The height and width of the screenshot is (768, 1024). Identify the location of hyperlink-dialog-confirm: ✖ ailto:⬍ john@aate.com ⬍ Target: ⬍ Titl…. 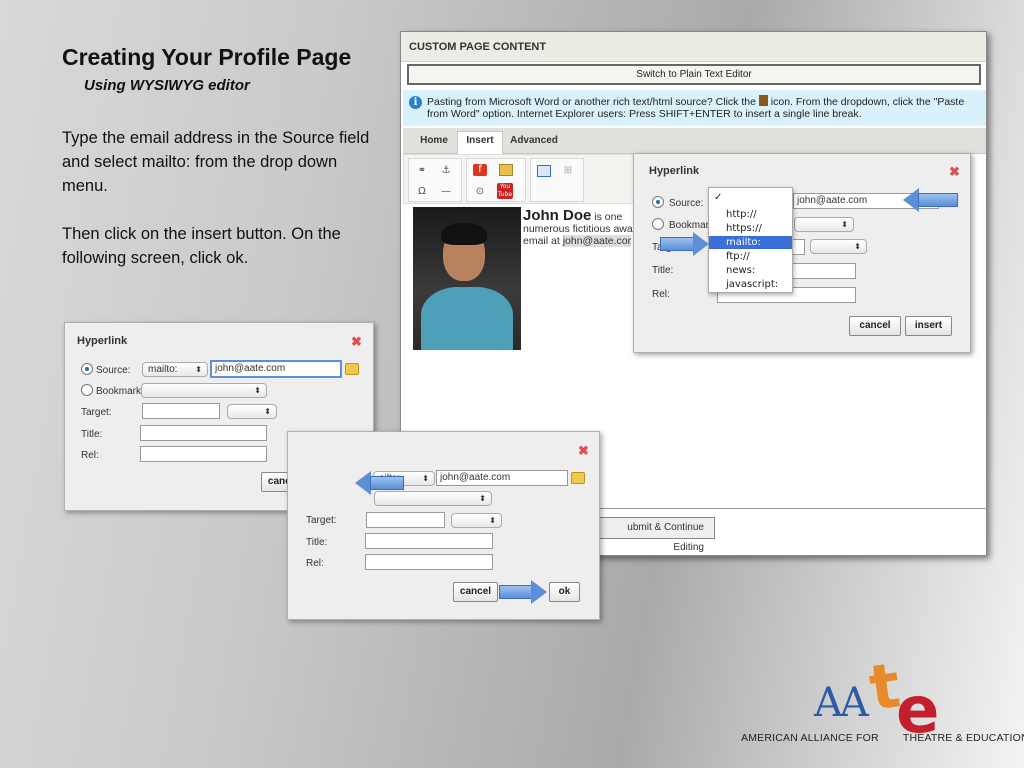
(443, 525).